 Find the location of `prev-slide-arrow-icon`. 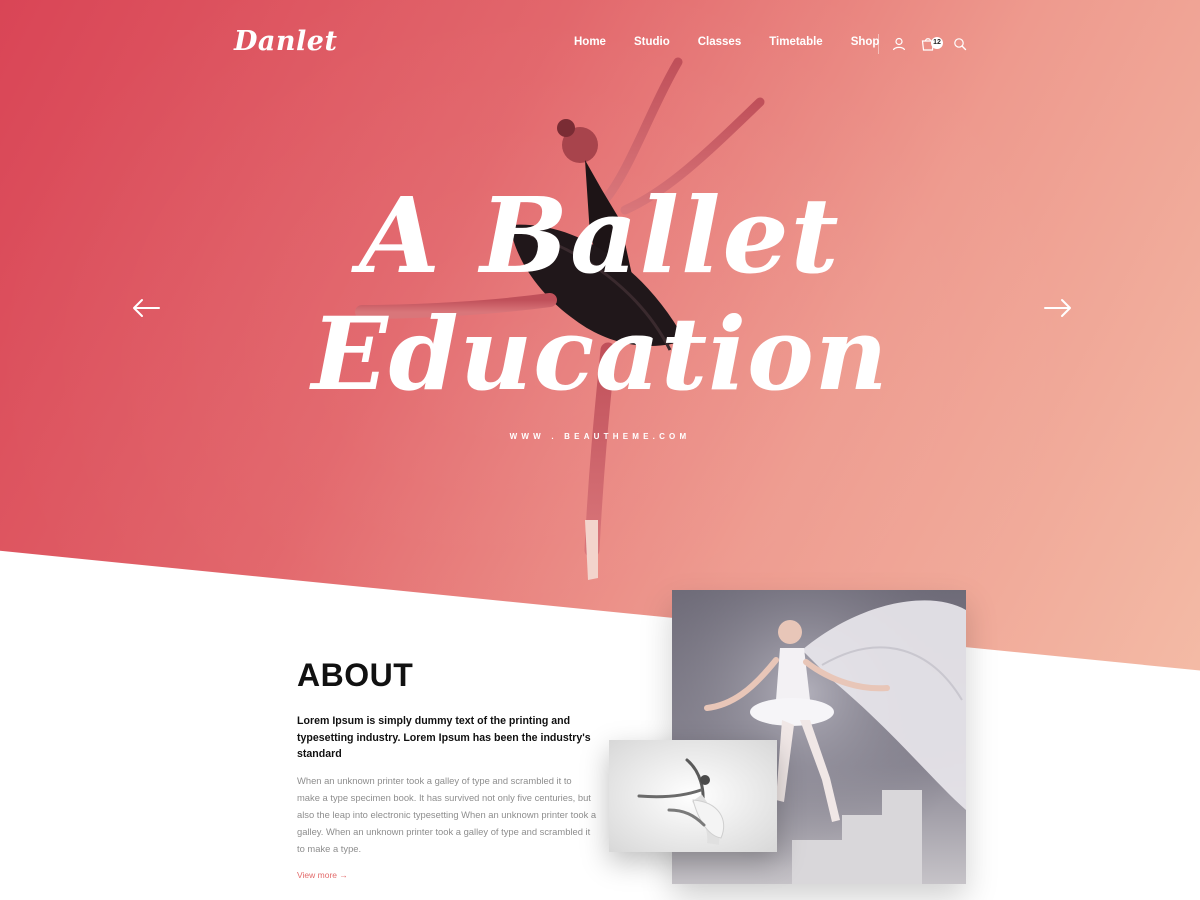

prev-slide-arrow-icon is located at coordinates (146, 308).